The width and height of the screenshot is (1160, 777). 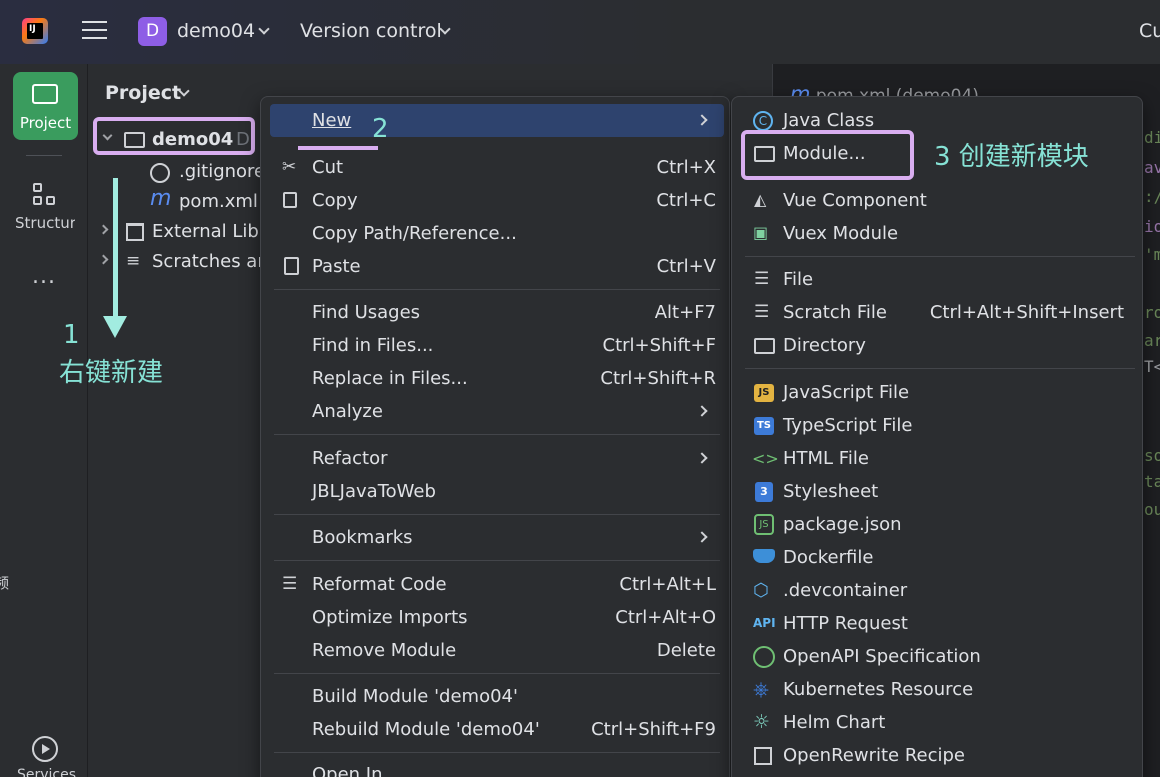 I want to click on submenu-item-http-request: API HTTP Request, so click(x=940, y=623).